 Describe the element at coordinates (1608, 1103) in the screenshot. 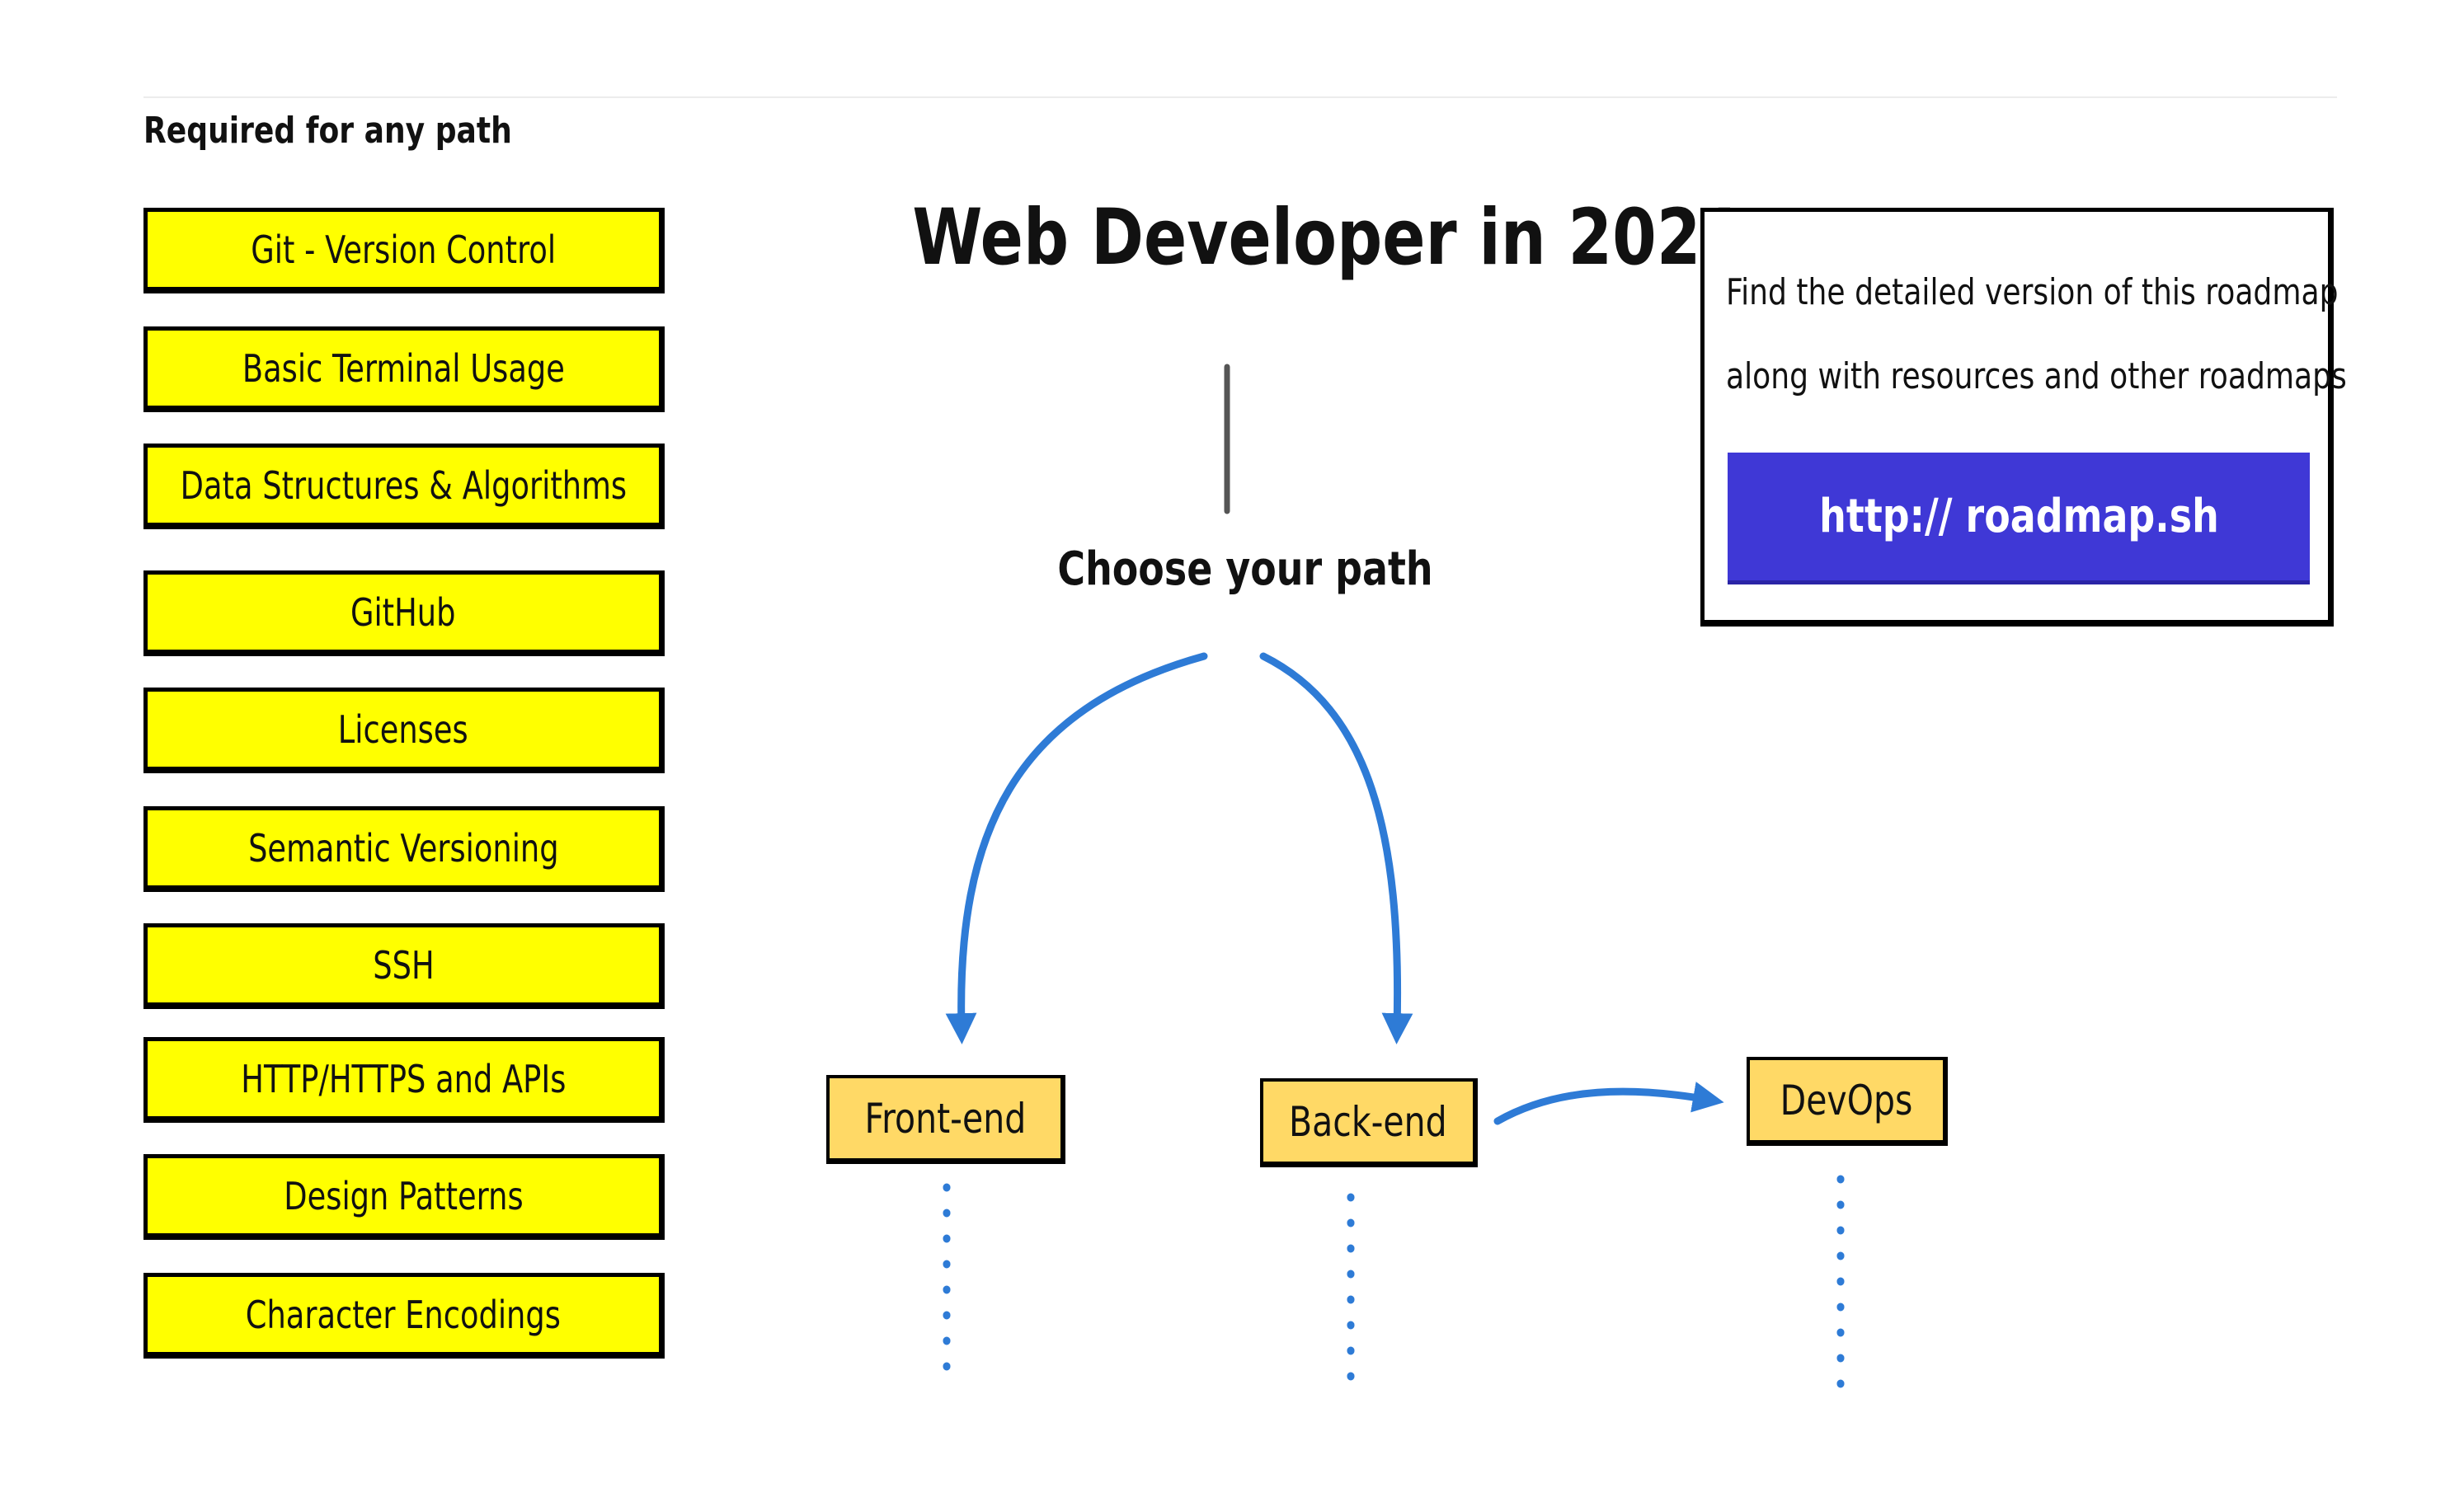

I see `arrow-backend-to-devops` at that location.